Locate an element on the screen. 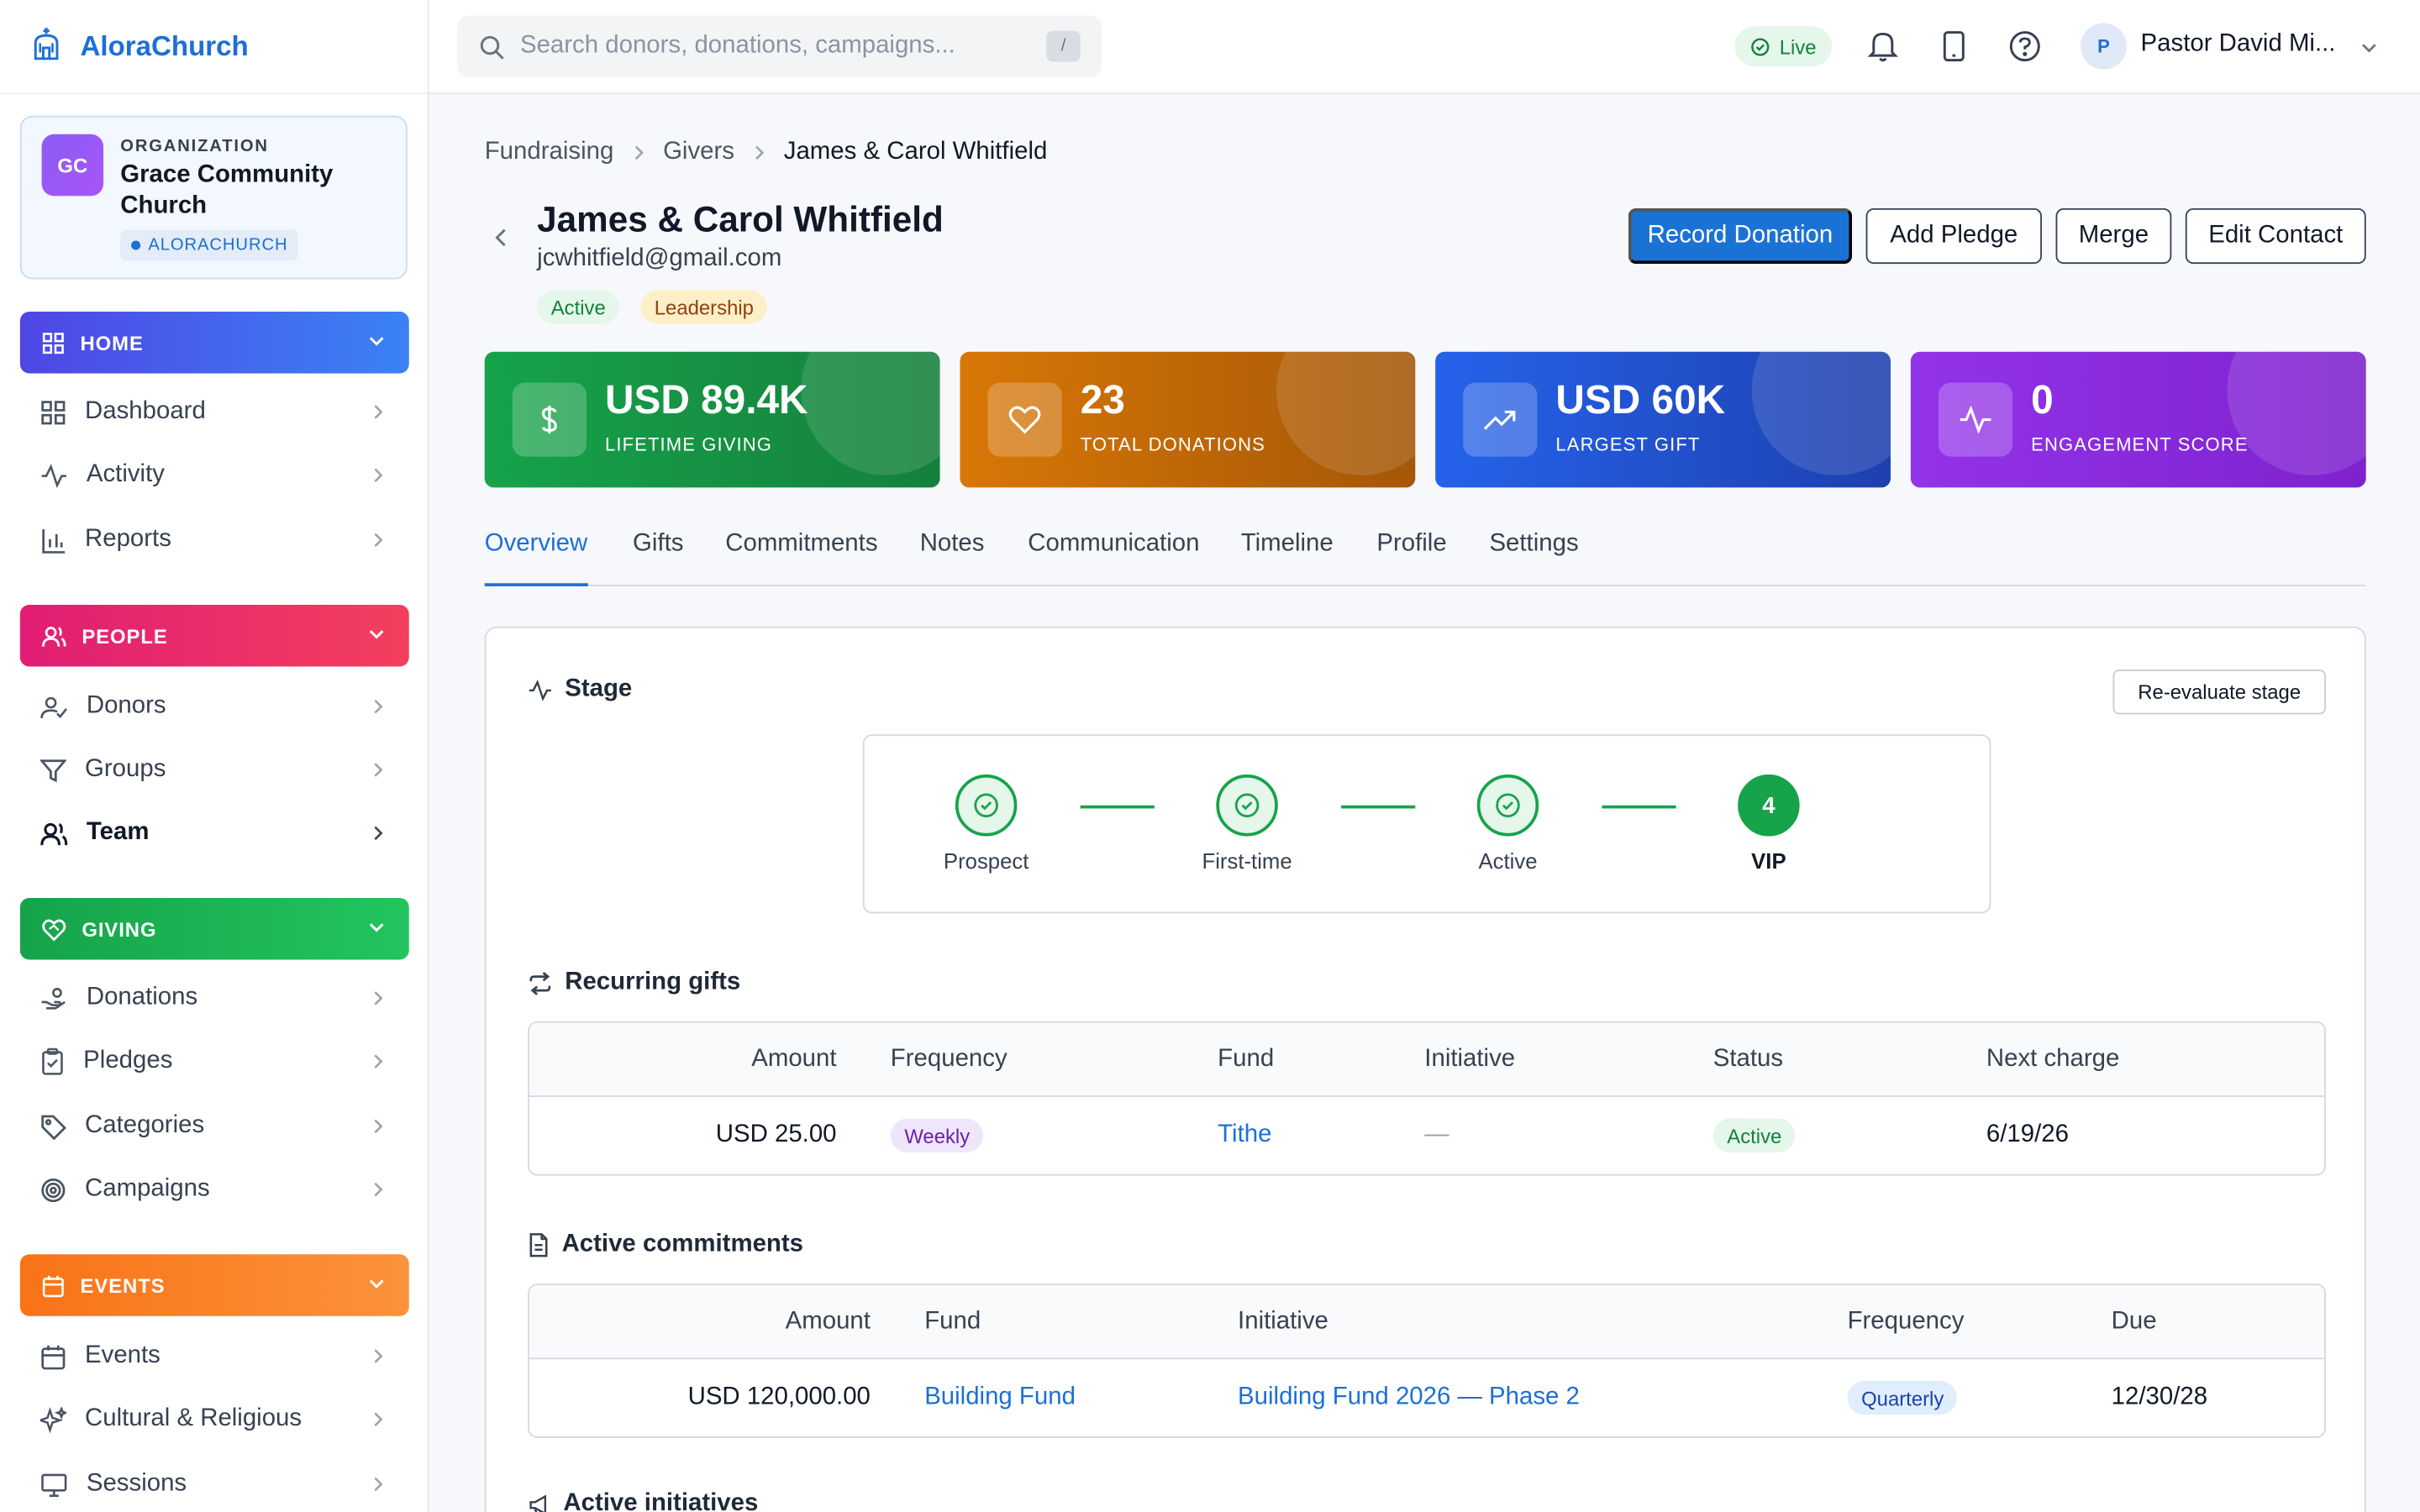  sidebar-item-team: Team is located at coordinates (214, 833).